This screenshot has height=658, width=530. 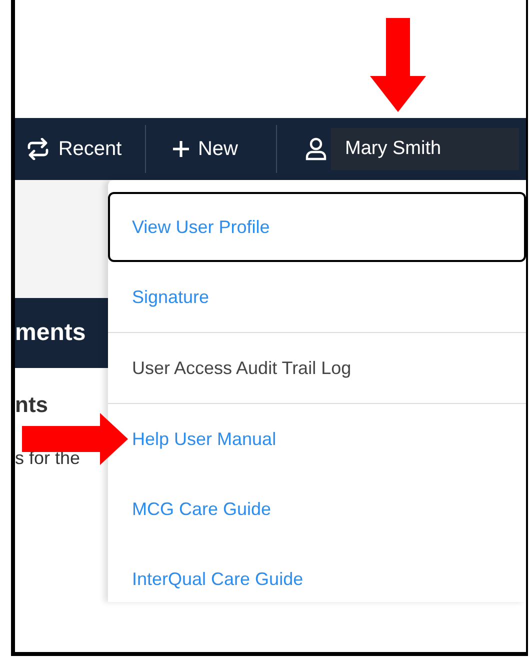 I want to click on menu-item: View User Profile, so click(x=201, y=227).